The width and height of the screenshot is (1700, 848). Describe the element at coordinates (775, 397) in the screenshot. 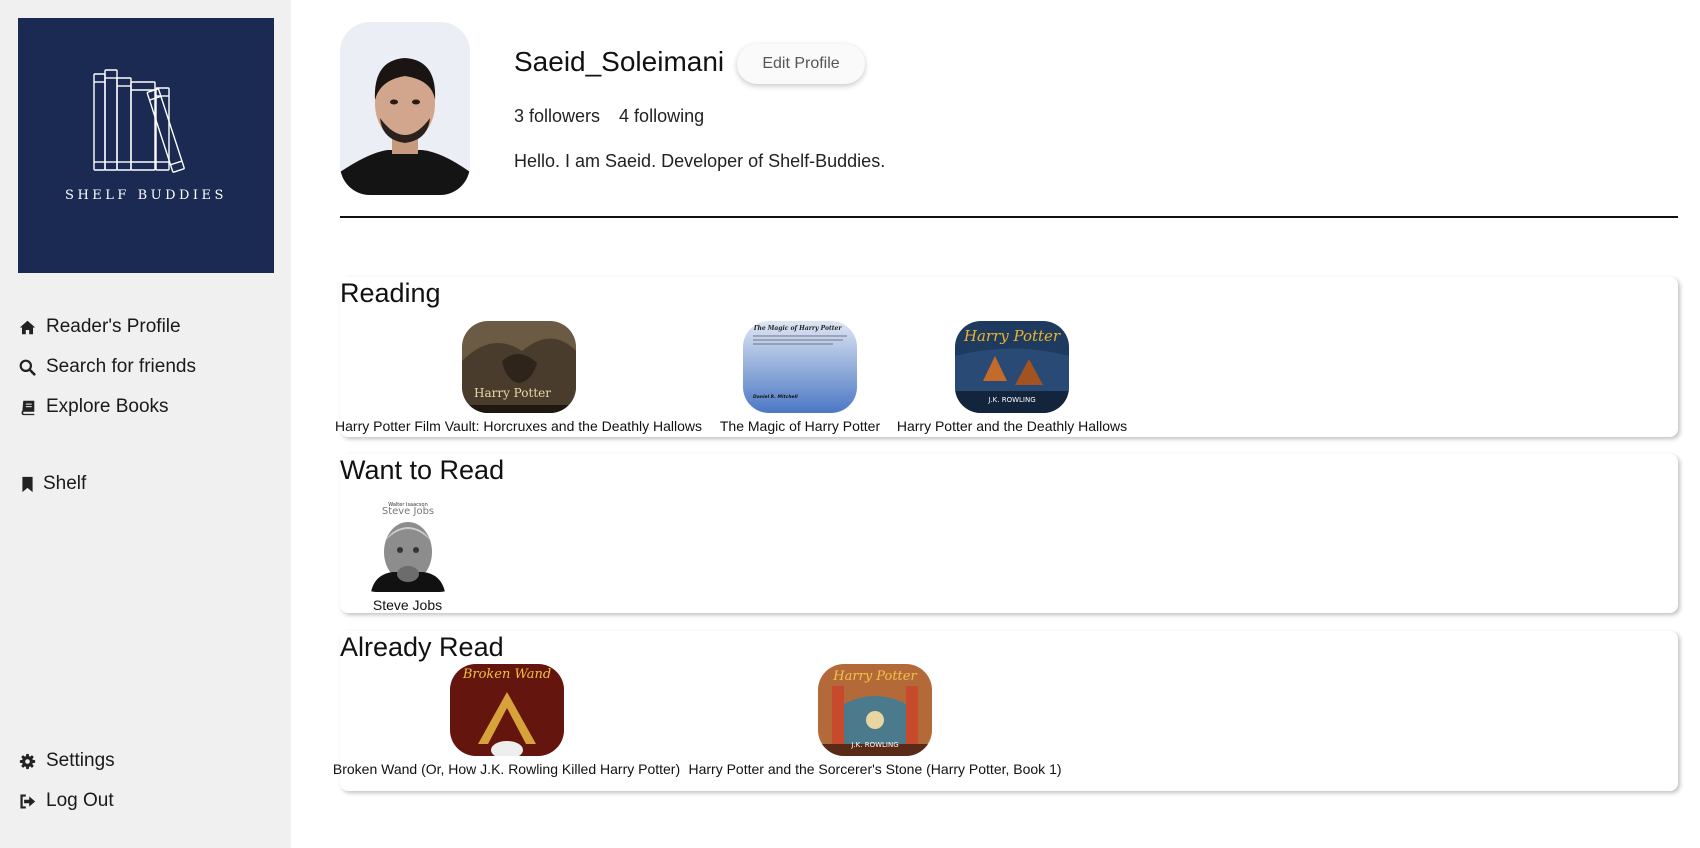

I see `cover-author: Daniel R. Mitchell` at that location.